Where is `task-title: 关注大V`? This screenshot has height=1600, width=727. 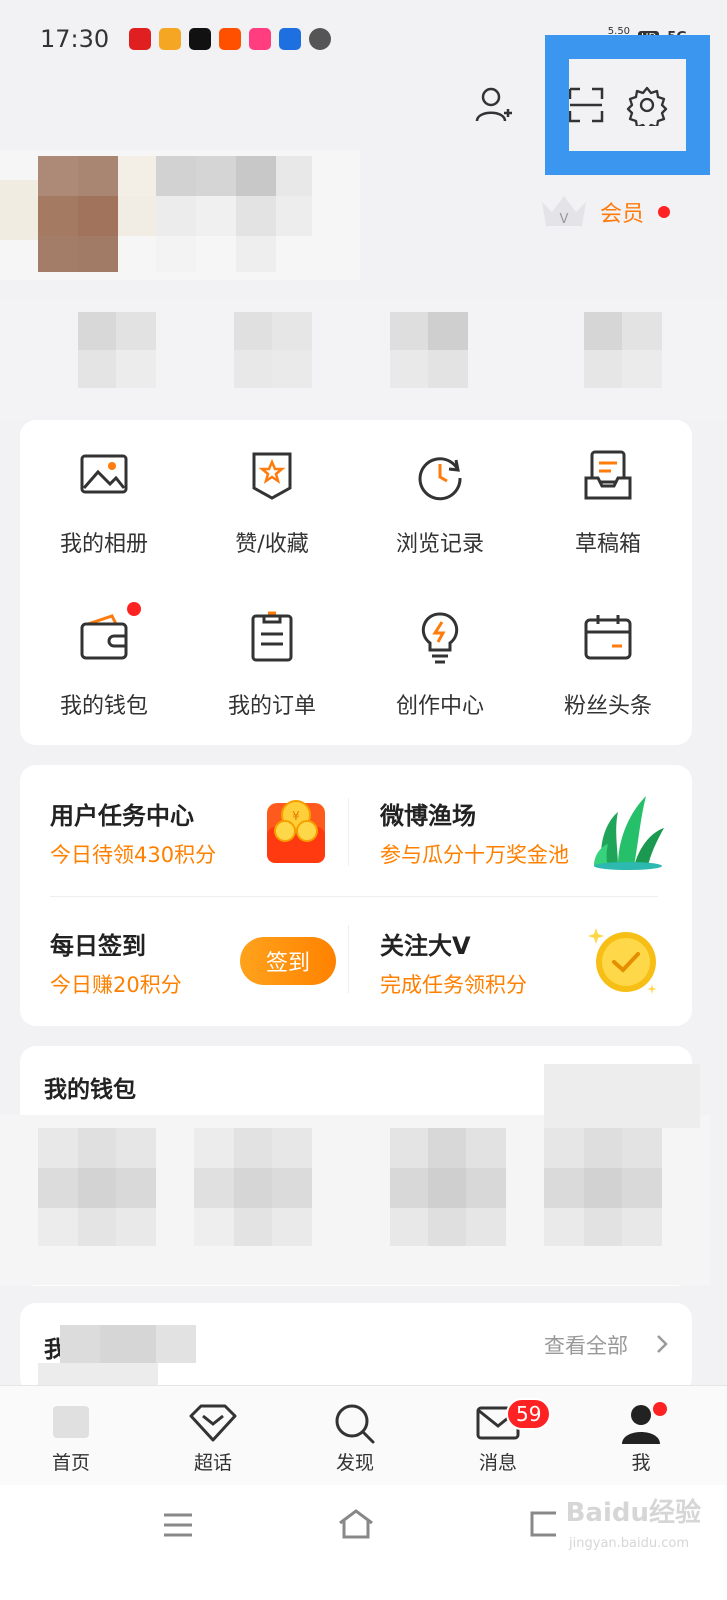
task-title: 关注大V is located at coordinates (425, 946).